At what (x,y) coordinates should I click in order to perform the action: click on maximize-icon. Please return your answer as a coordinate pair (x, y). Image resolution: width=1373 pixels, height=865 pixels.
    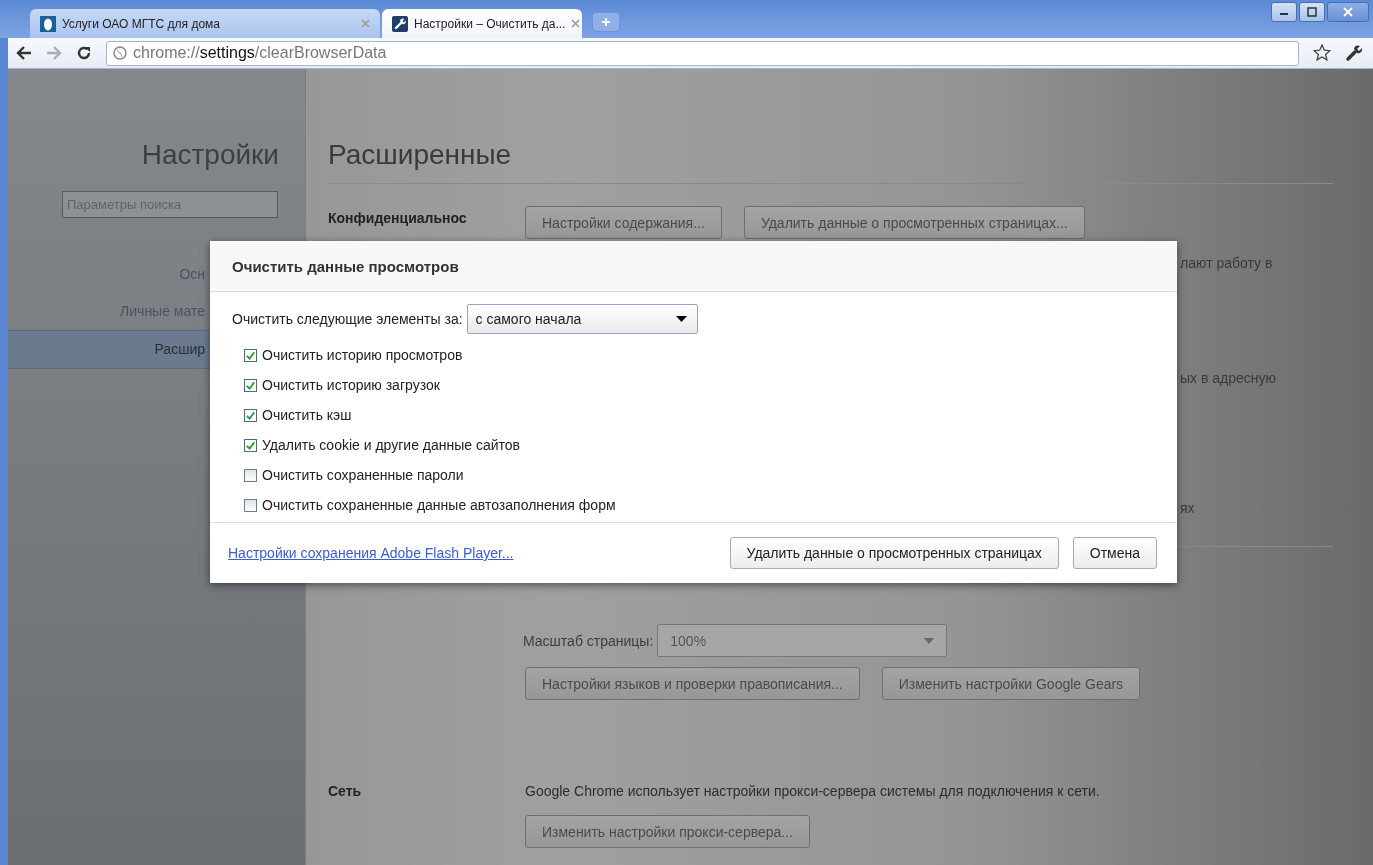
    Looking at the image, I should click on (1312, 12).